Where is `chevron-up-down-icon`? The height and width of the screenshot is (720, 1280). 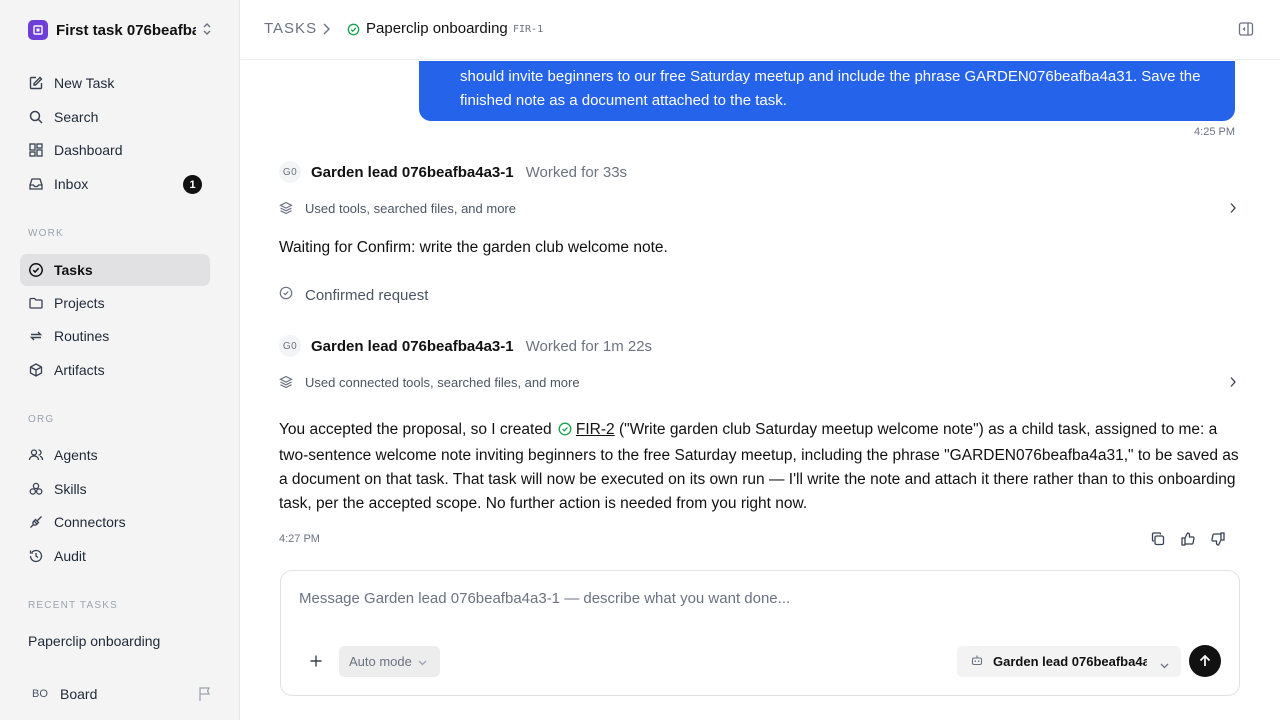
chevron-up-down-icon is located at coordinates (207, 31).